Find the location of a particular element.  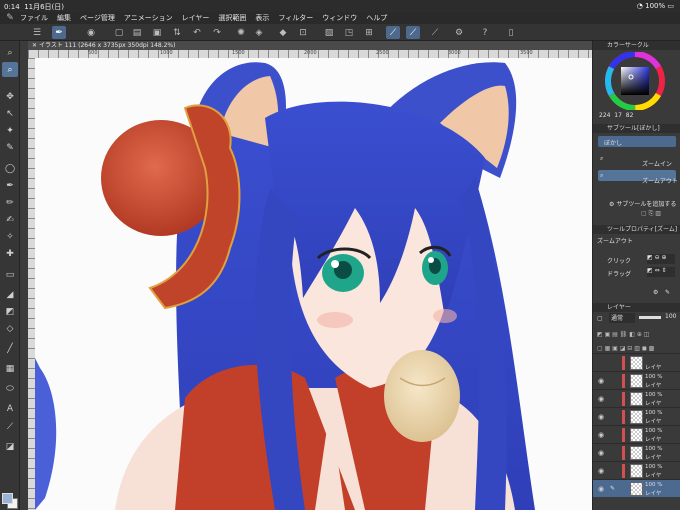

blend-tool-icon: ◢ is located at coordinates (10, 294).